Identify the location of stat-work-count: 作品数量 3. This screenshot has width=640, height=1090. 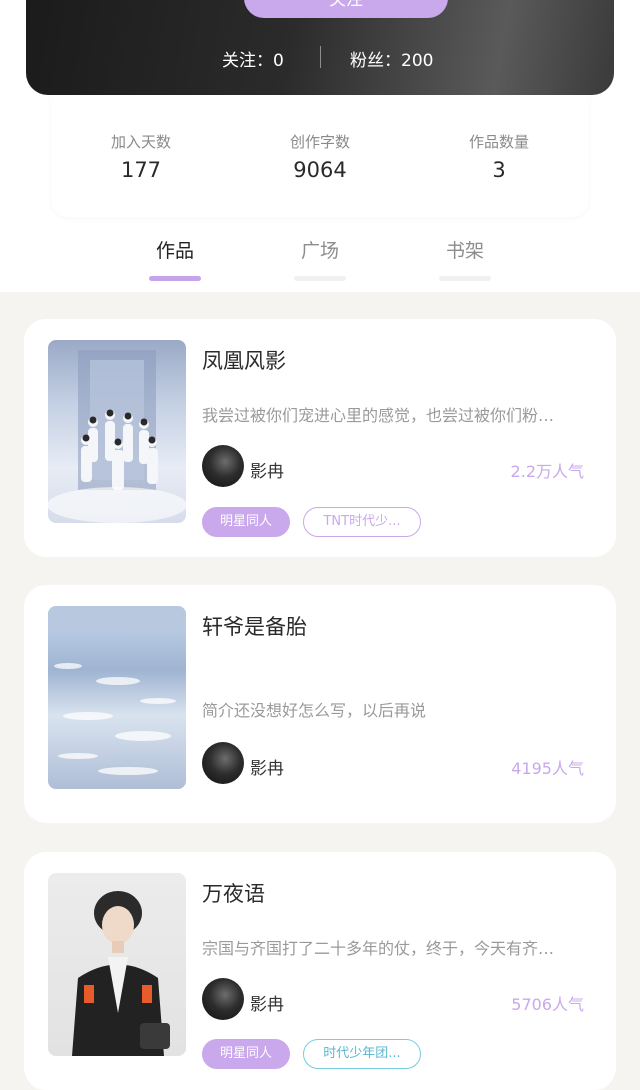
(499, 156).